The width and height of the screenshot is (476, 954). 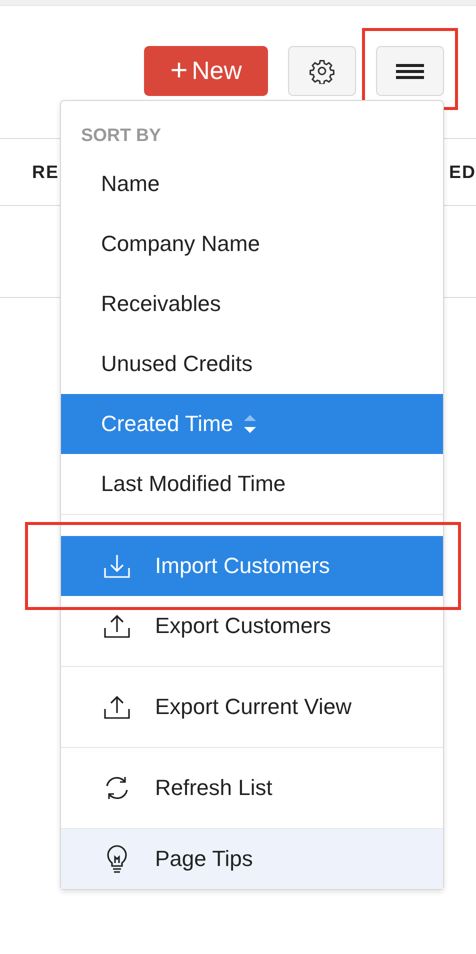 What do you see at coordinates (117, 566) in the screenshot?
I see `download-icon` at bounding box center [117, 566].